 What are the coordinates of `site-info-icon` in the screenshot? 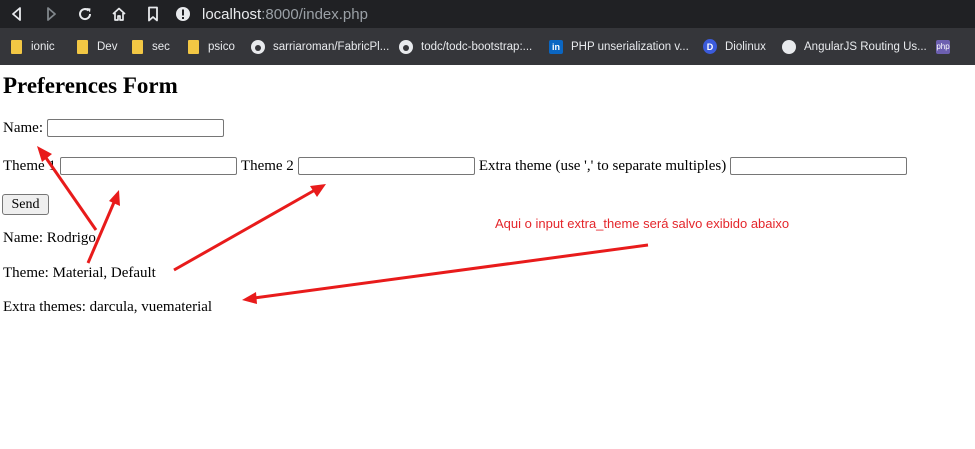 It's located at (183, 14).